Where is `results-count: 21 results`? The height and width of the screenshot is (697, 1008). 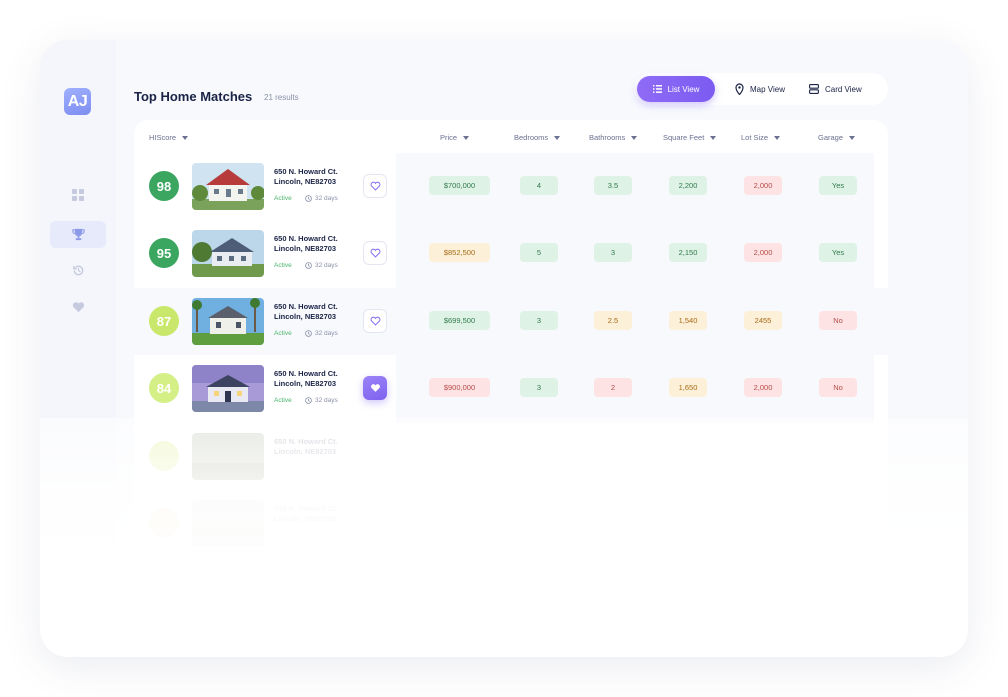 results-count: 21 results is located at coordinates (281, 97).